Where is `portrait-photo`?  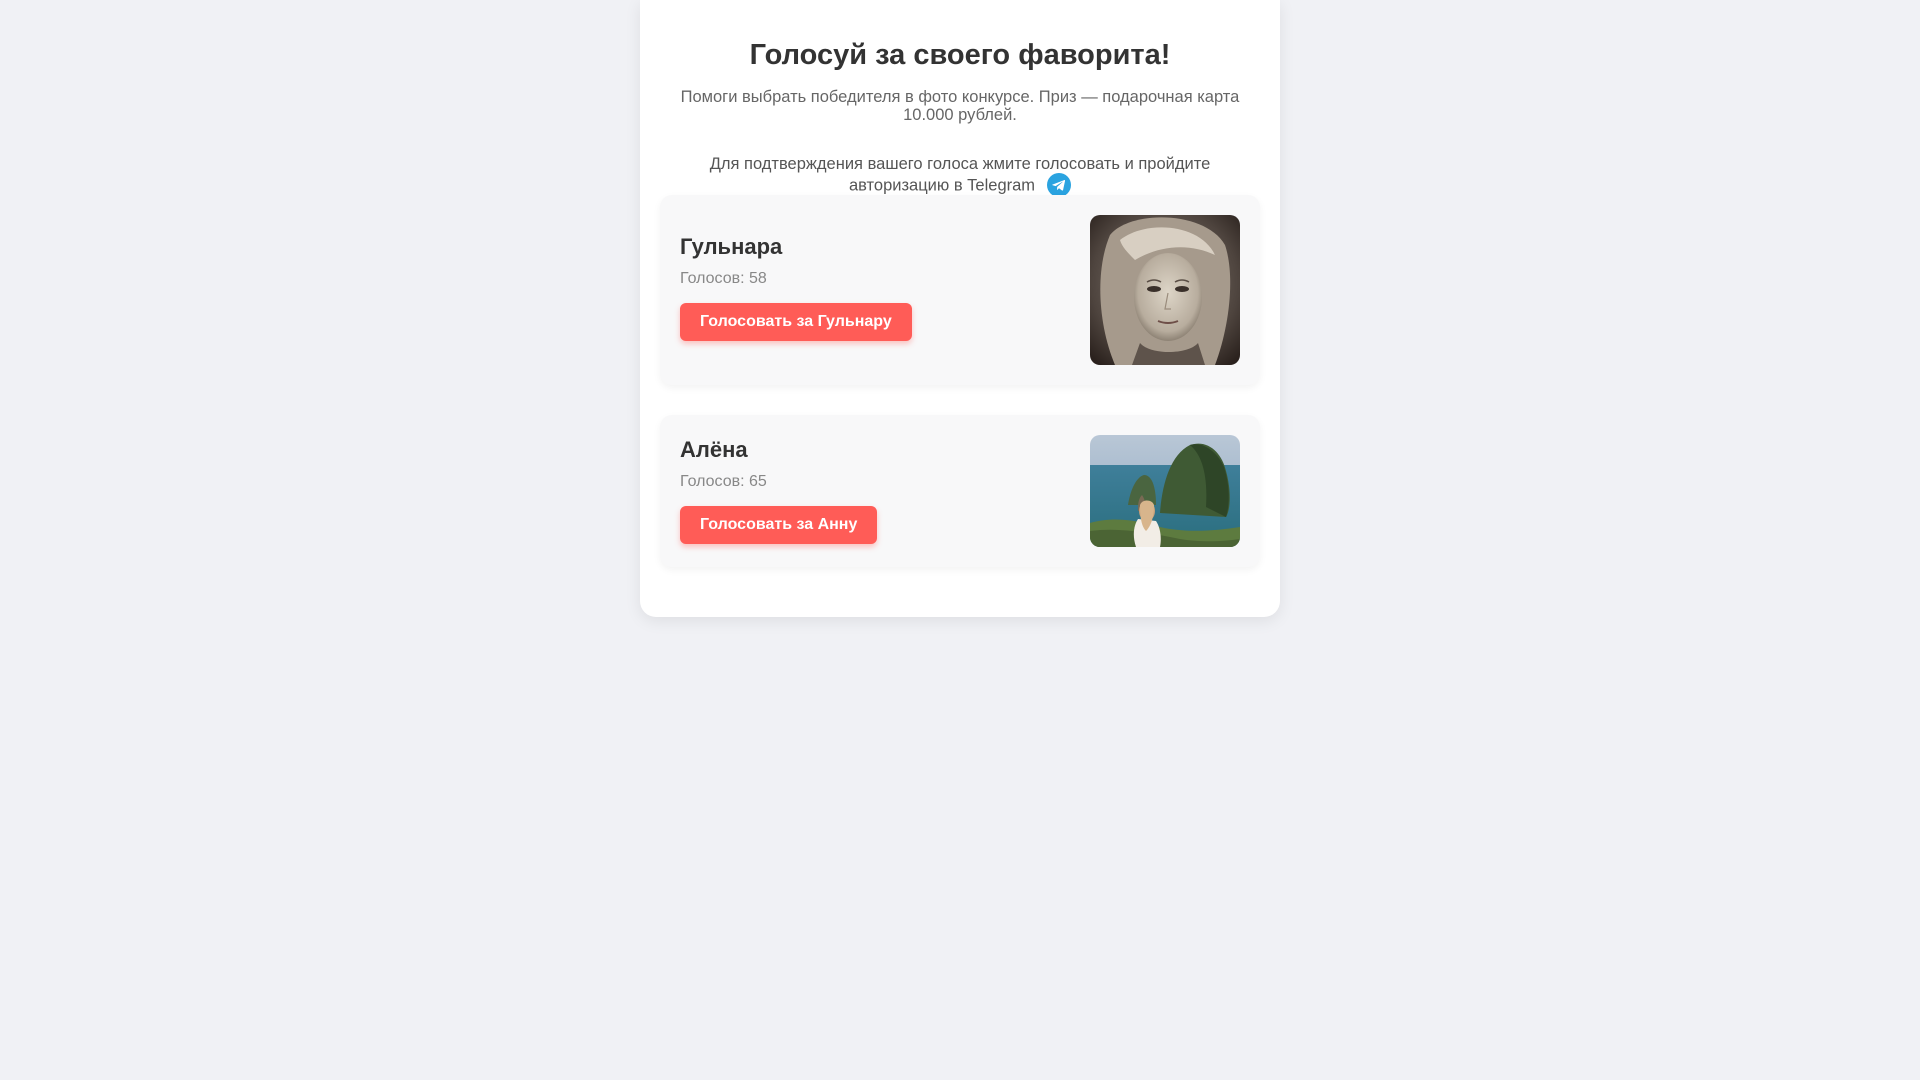
portrait-photo is located at coordinates (1165, 290).